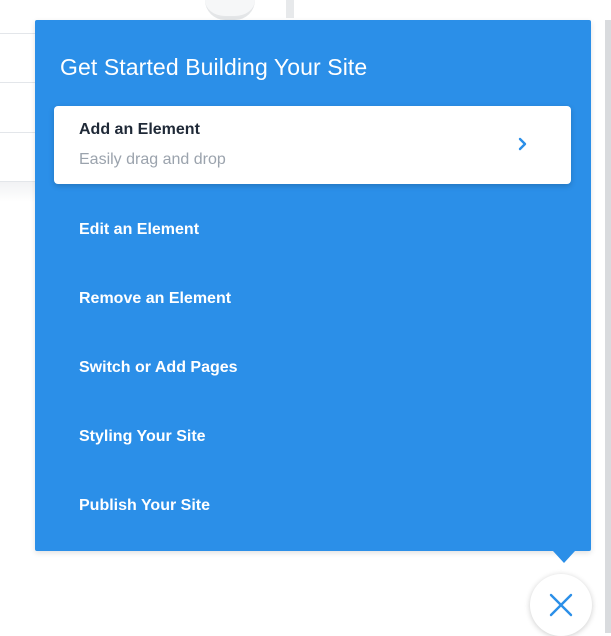 The height and width of the screenshot is (636, 611). I want to click on menu-item-remove-element: Remove an Element, so click(158, 311).